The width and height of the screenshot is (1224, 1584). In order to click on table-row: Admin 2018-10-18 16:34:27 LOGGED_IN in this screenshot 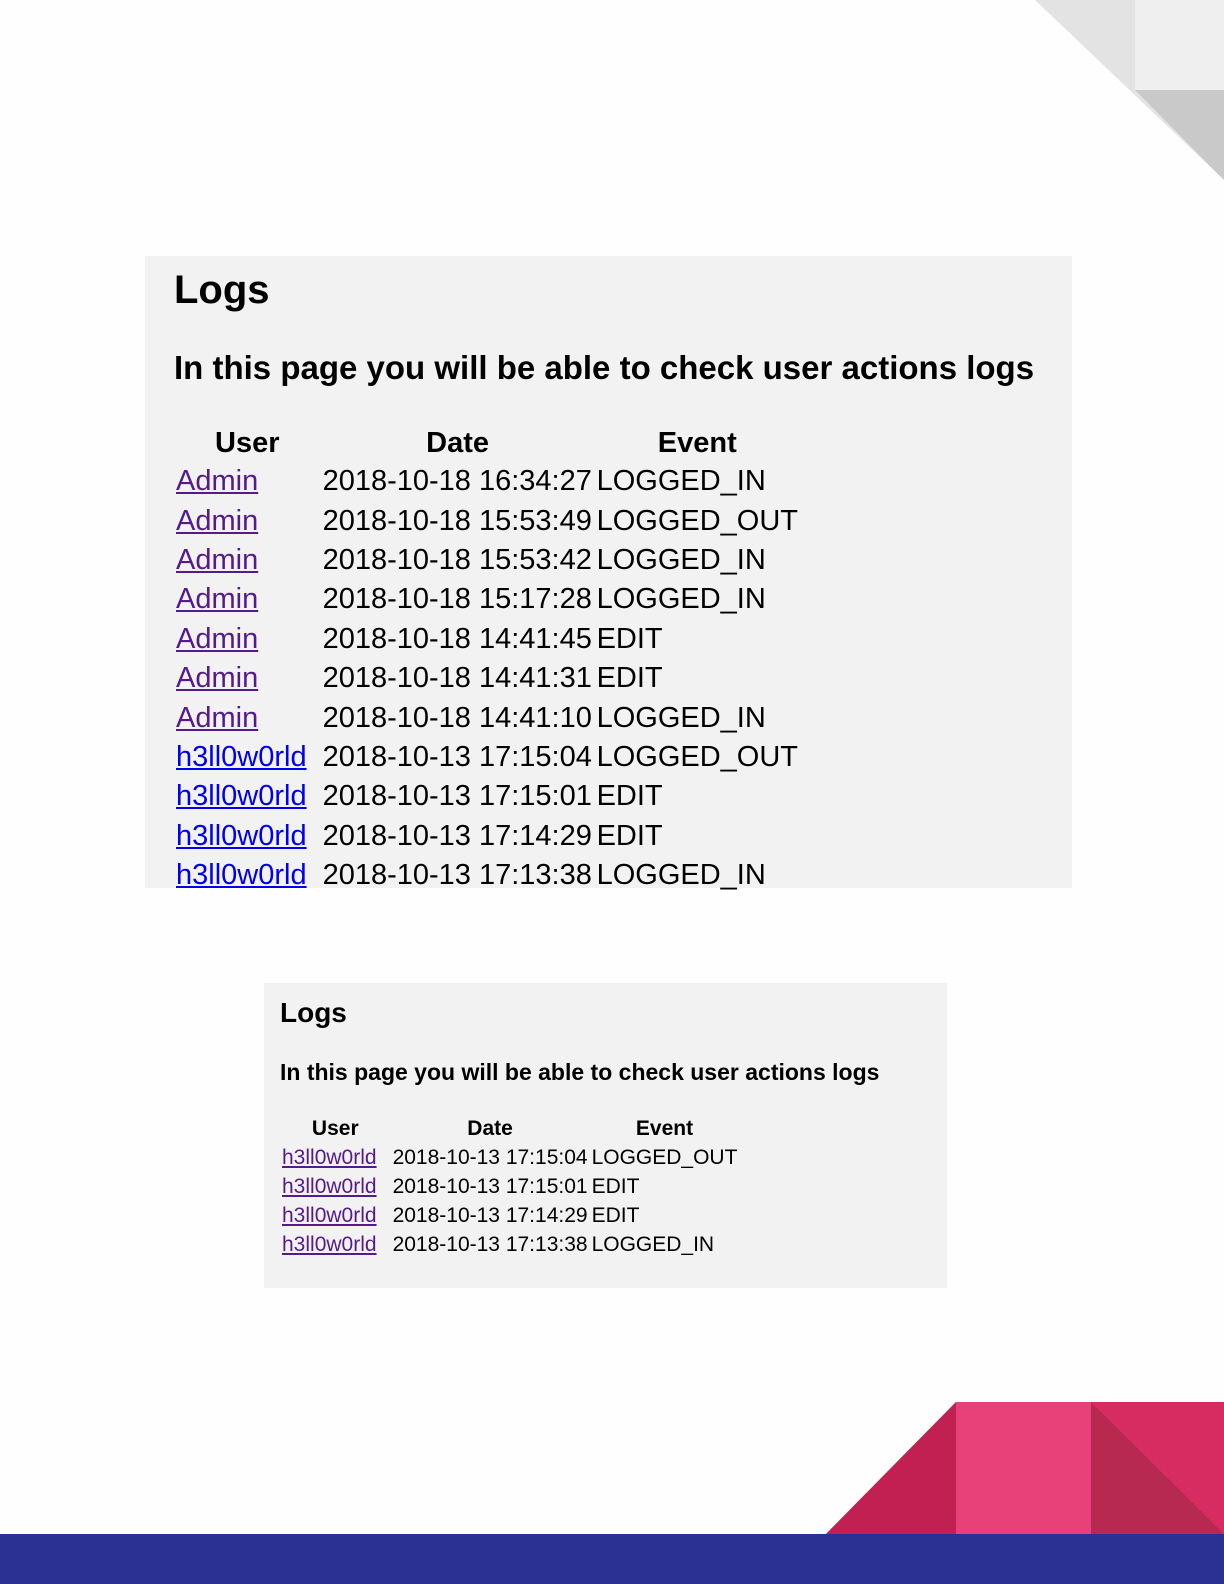, I will do `click(487, 481)`.